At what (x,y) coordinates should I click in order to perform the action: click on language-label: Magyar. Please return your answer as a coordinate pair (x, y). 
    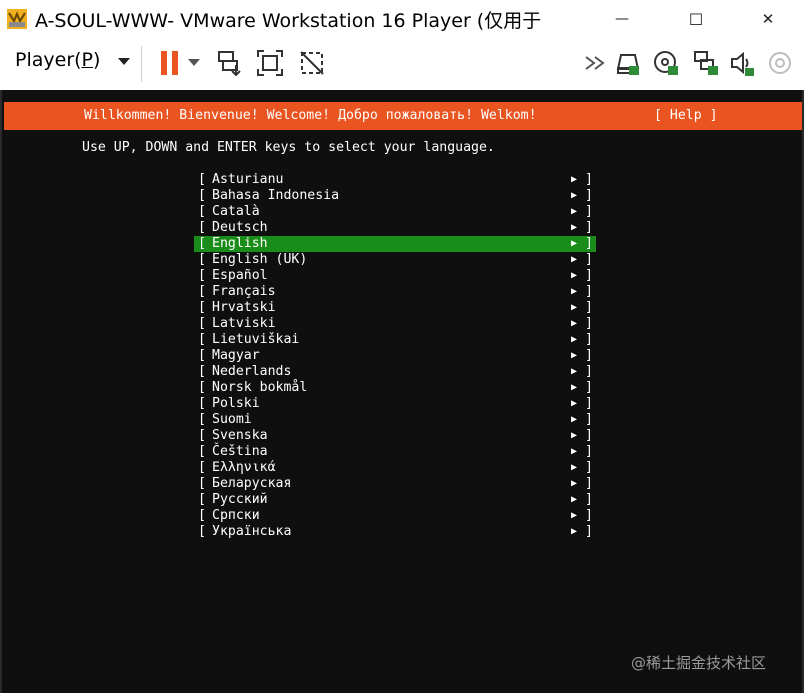
    Looking at the image, I should click on (236, 355).